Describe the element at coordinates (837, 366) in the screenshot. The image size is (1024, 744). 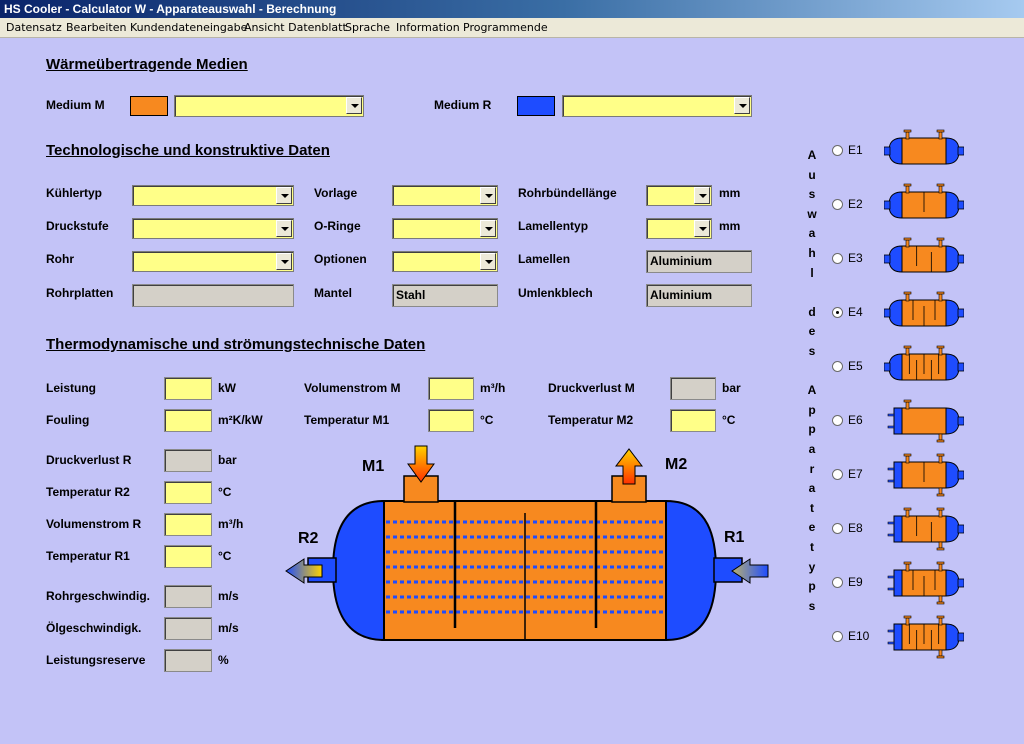
I see `radio-e5` at that location.